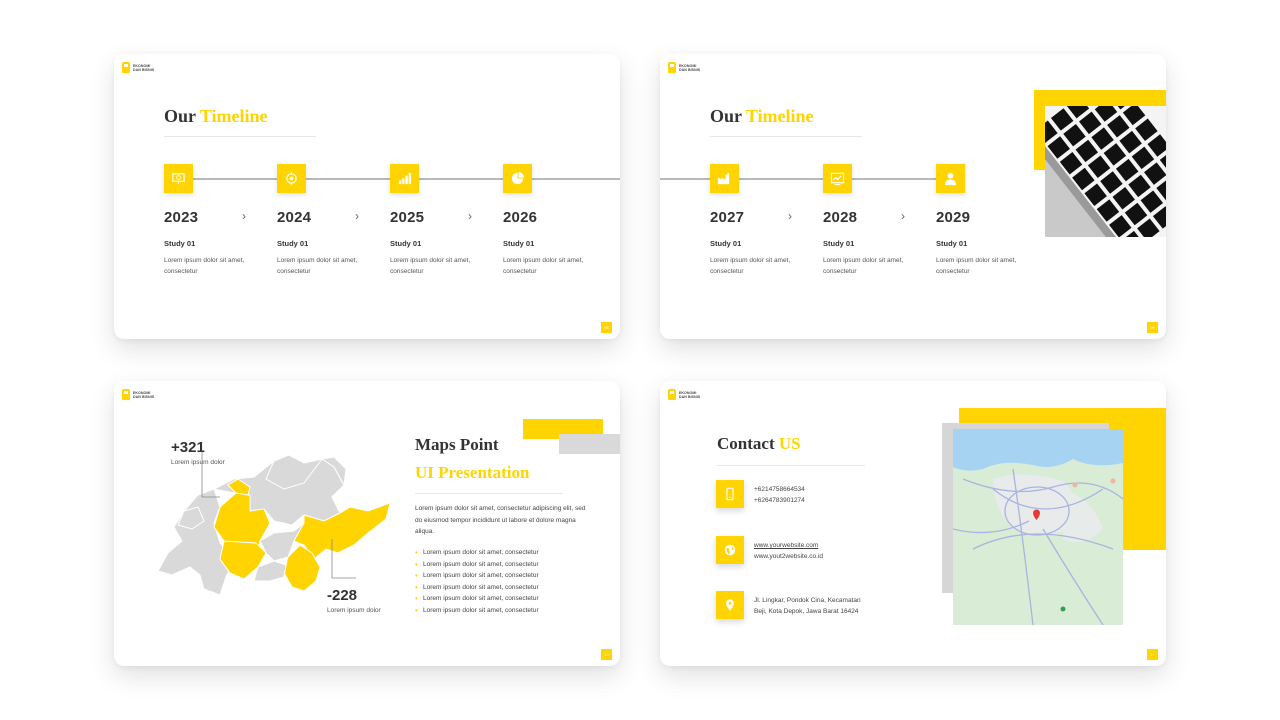 The height and width of the screenshot is (720, 1280). I want to click on phone-icon, so click(730, 494).